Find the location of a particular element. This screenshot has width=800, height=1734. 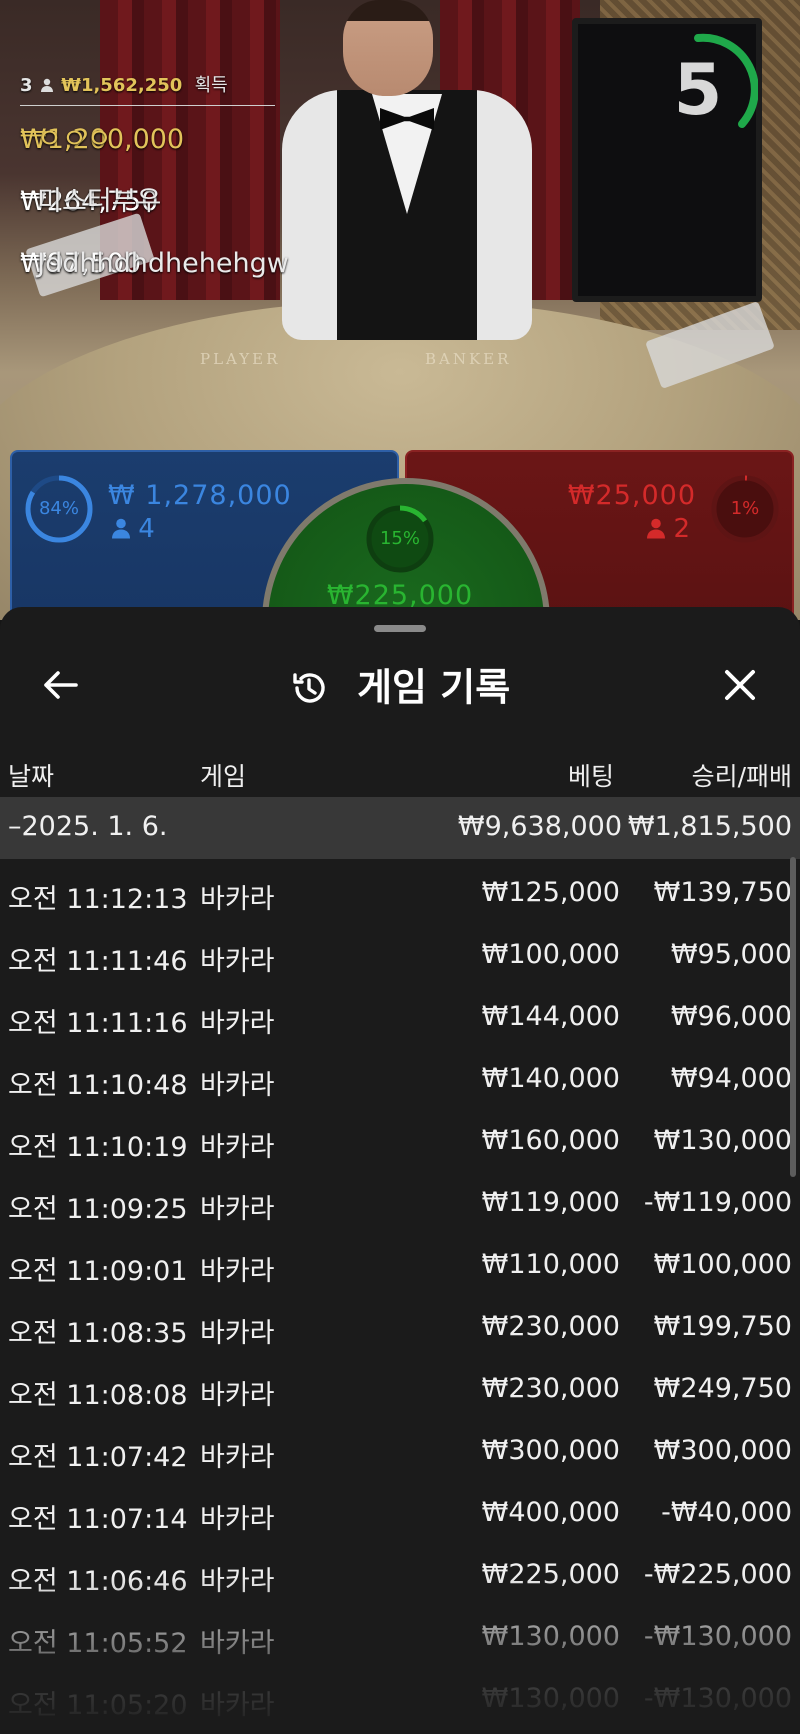

table-row: 오전 11:05:52 바카라 ₩130,000 -₩130,000 is located at coordinates (400, 1638).